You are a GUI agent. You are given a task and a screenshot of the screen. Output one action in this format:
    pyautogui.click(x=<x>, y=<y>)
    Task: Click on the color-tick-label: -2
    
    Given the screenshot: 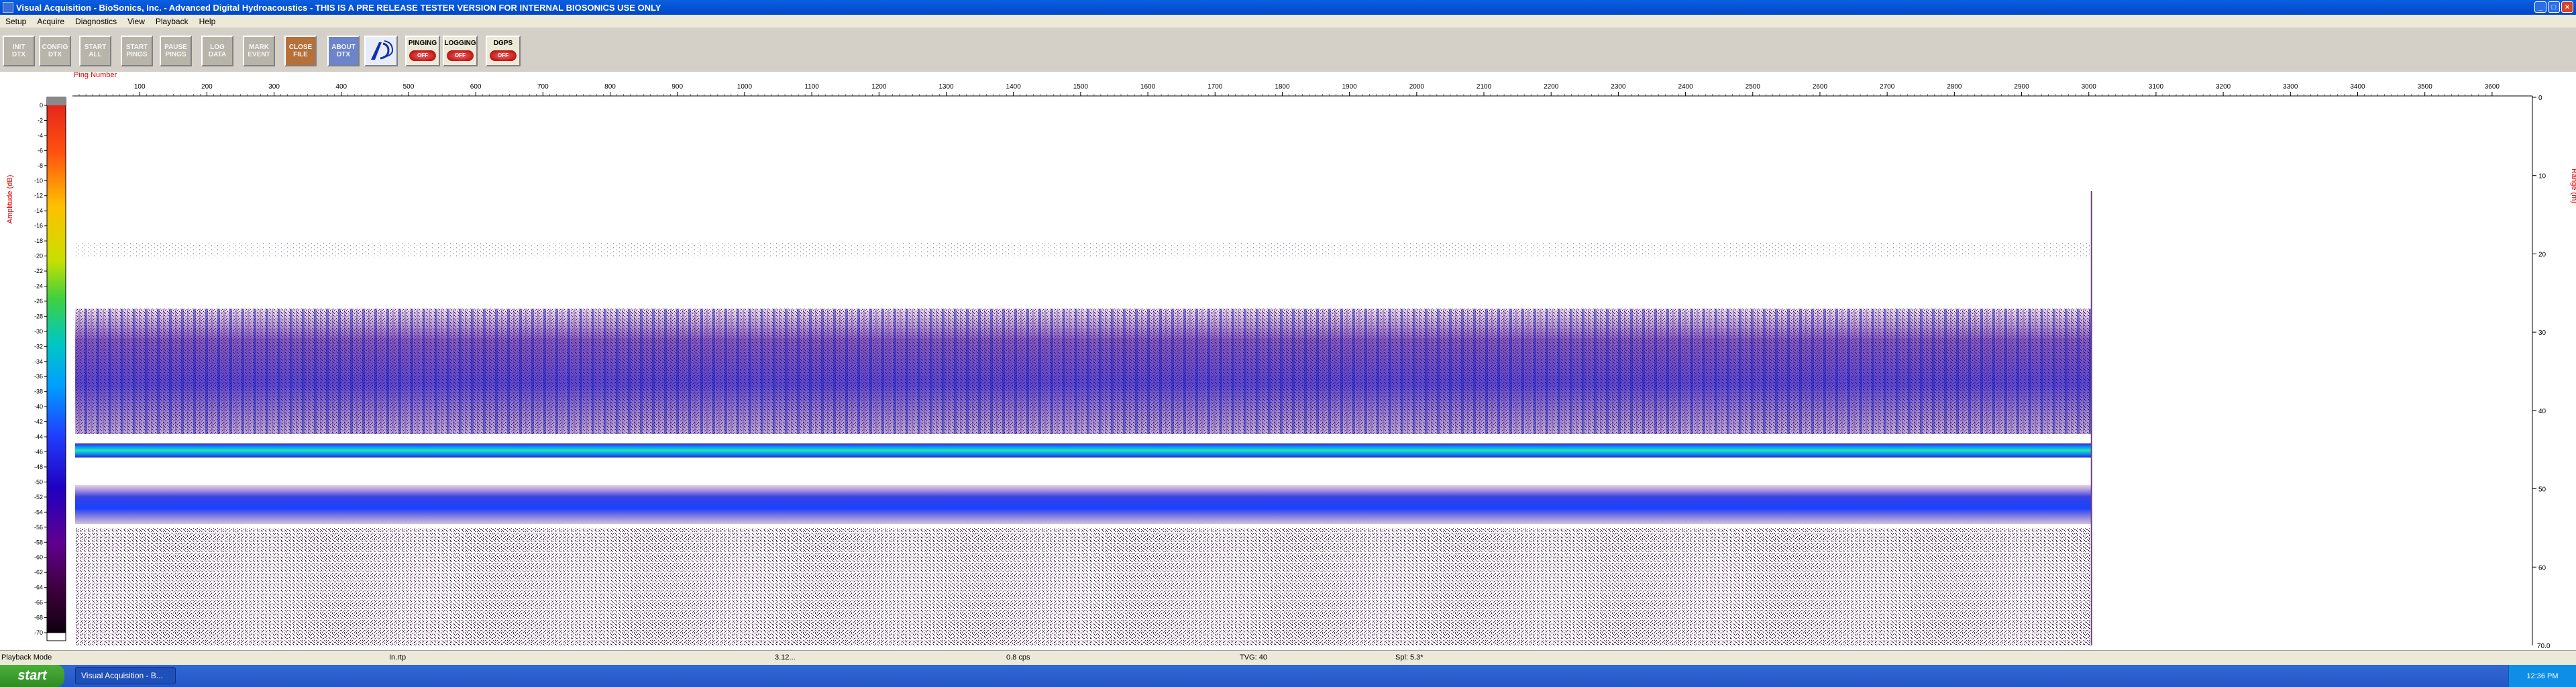 What is the action you would take?
    pyautogui.click(x=40, y=120)
    